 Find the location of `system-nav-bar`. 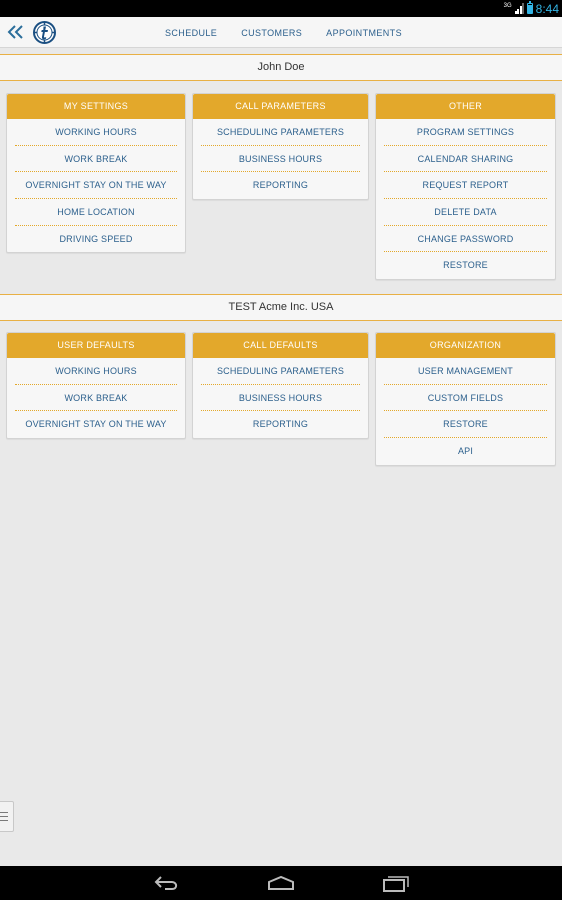

system-nav-bar is located at coordinates (281, 883).